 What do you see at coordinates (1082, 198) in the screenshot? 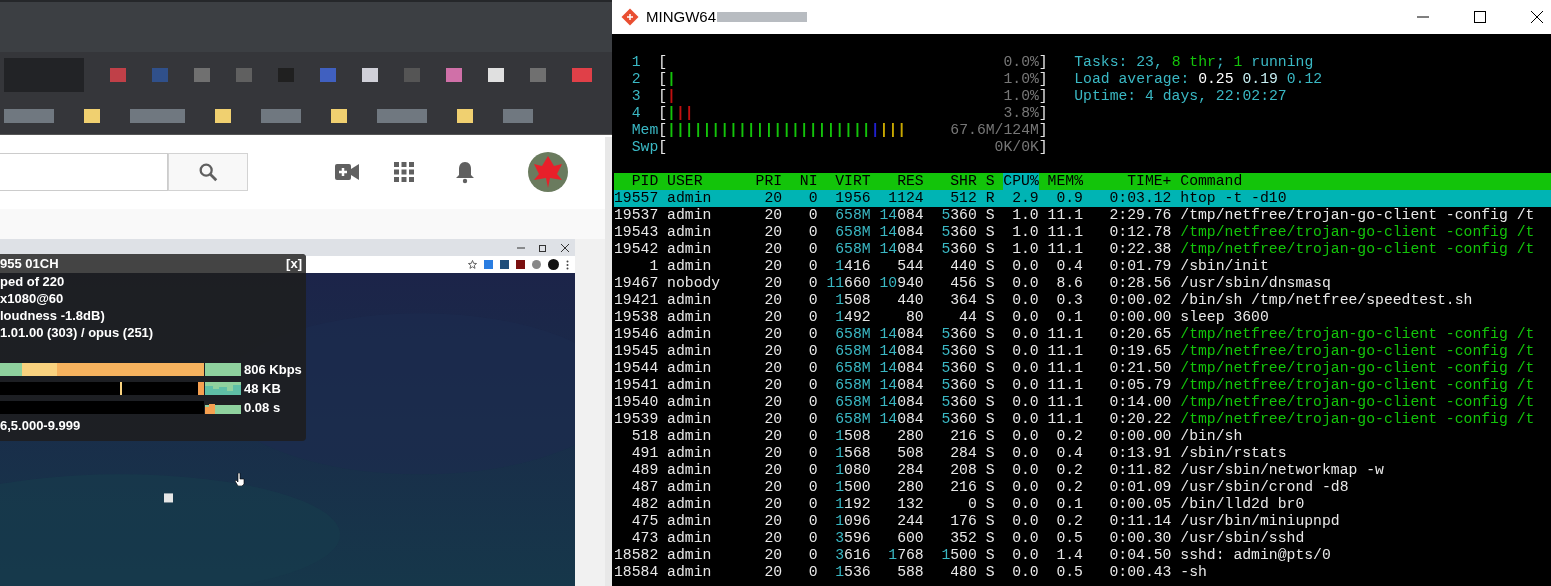
I see `process-row: 19557 admin 20 0 1956 1124 512 R 2.9 0.9 0:03.12 htop -t -d10` at bounding box center [1082, 198].